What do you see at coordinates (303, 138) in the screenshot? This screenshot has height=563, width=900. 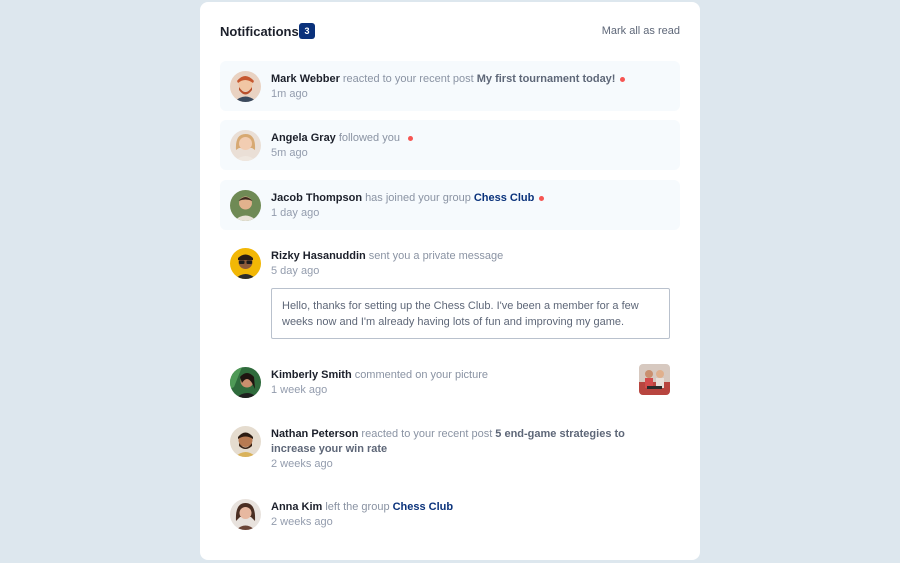 I see `user-name-link: Angela Gray` at bounding box center [303, 138].